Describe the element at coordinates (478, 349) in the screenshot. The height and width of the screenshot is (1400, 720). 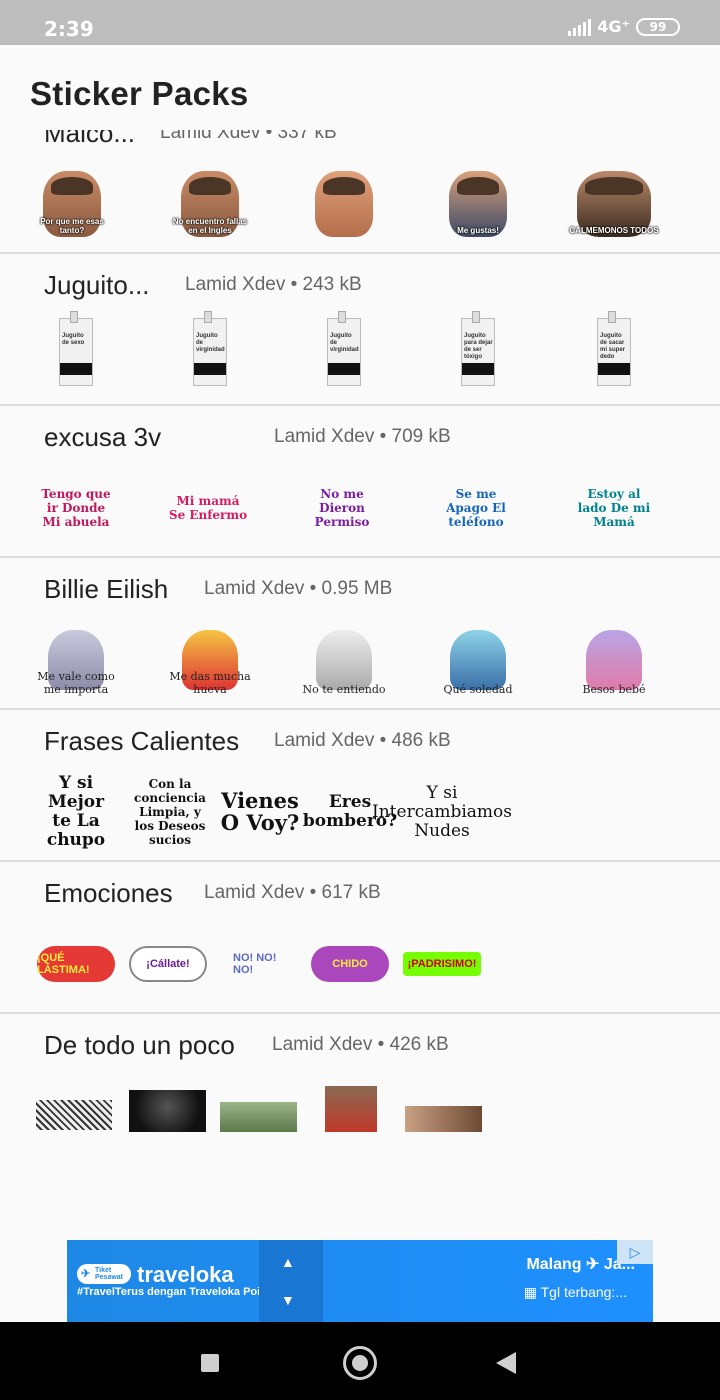
I see `sticker-thumbnail: Juguito para dejar de ser tóxigo` at that location.